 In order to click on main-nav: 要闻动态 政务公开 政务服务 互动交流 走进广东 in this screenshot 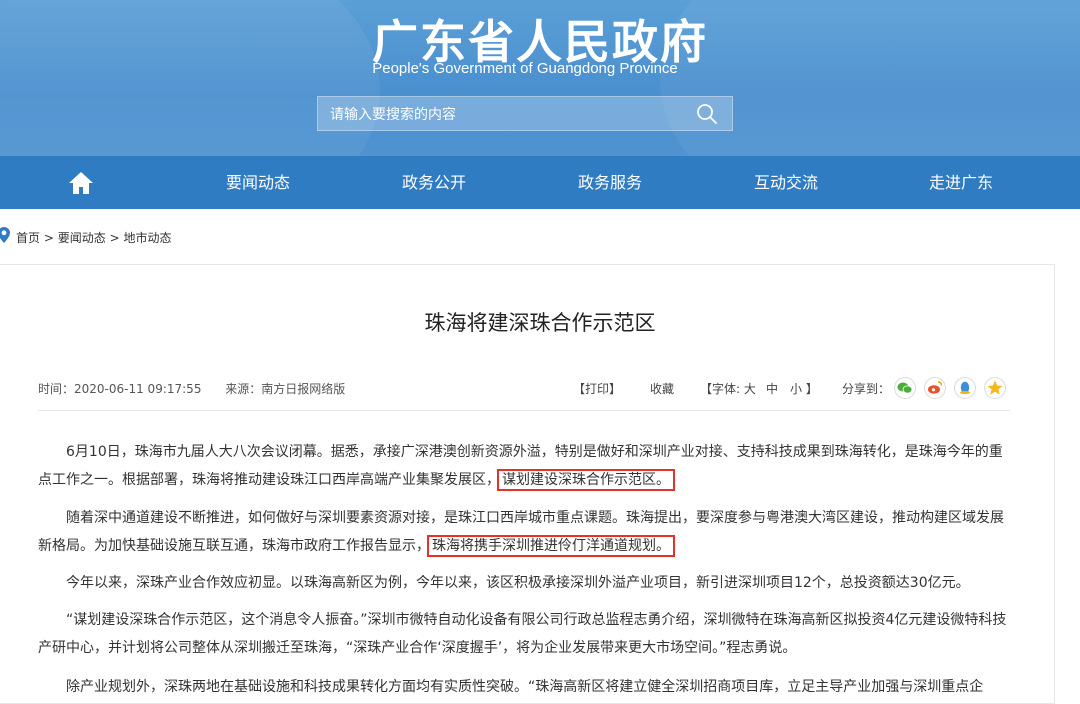, I will do `click(540, 182)`.